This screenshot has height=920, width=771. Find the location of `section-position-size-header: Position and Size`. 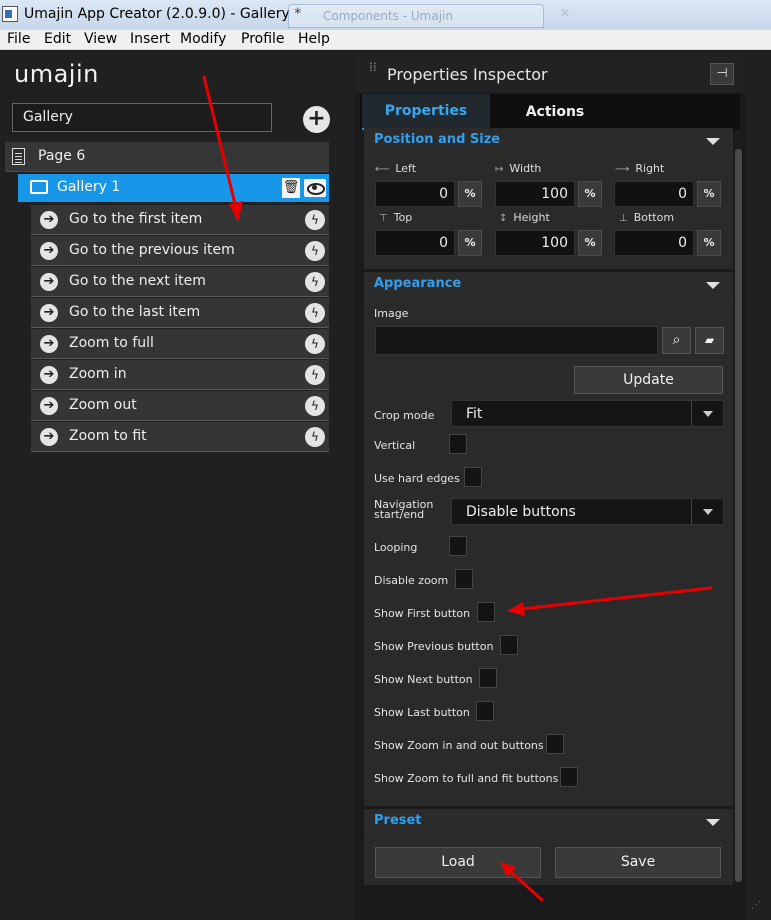

section-position-size-header: Position and Size is located at coordinates (548, 141).